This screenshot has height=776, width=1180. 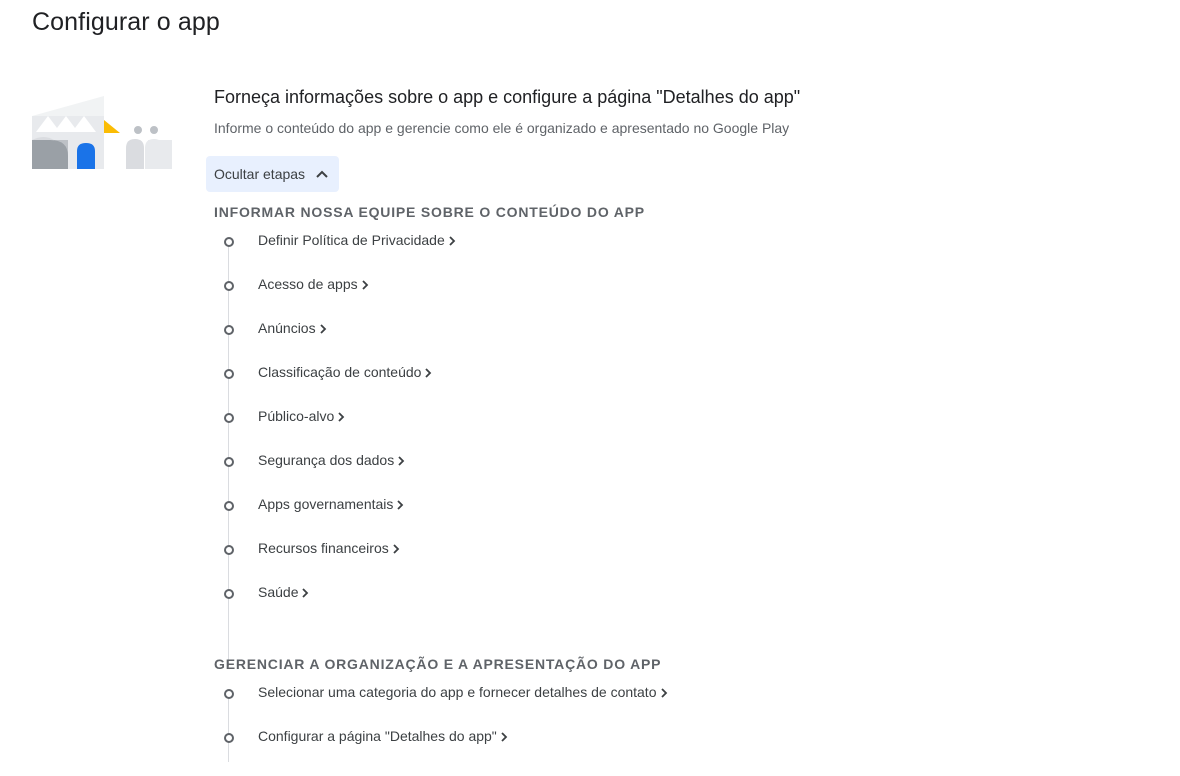 What do you see at coordinates (664, 286) in the screenshot?
I see `step-item: Acesso de apps` at bounding box center [664, 286].